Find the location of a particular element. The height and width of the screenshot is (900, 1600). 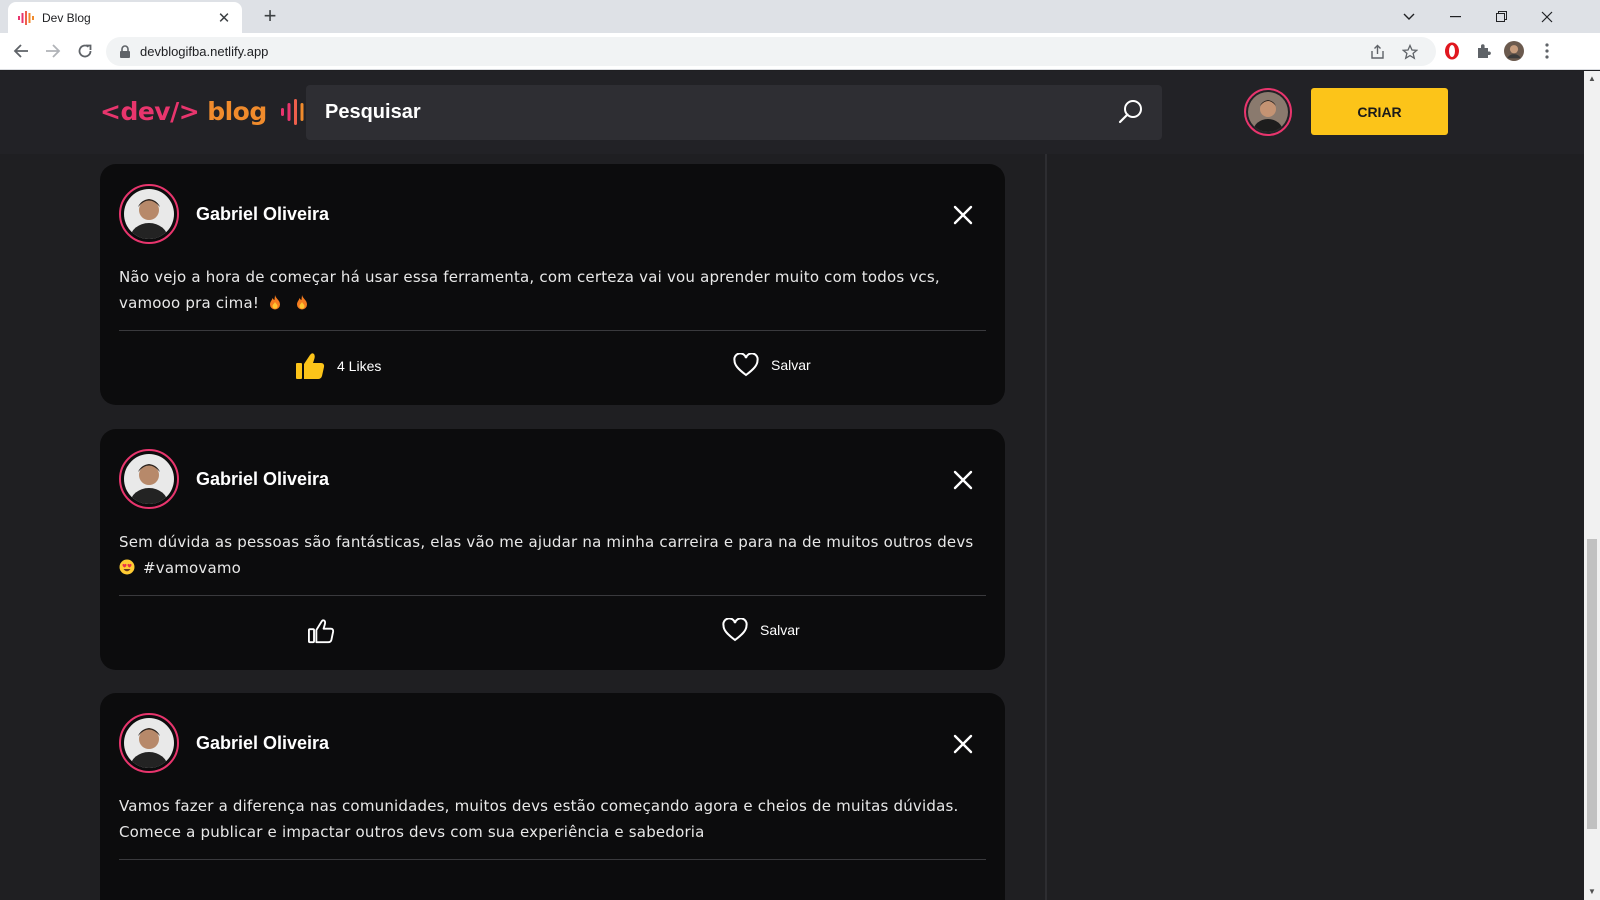

profile-avatar-icon is located at coordinates (1514, 51).